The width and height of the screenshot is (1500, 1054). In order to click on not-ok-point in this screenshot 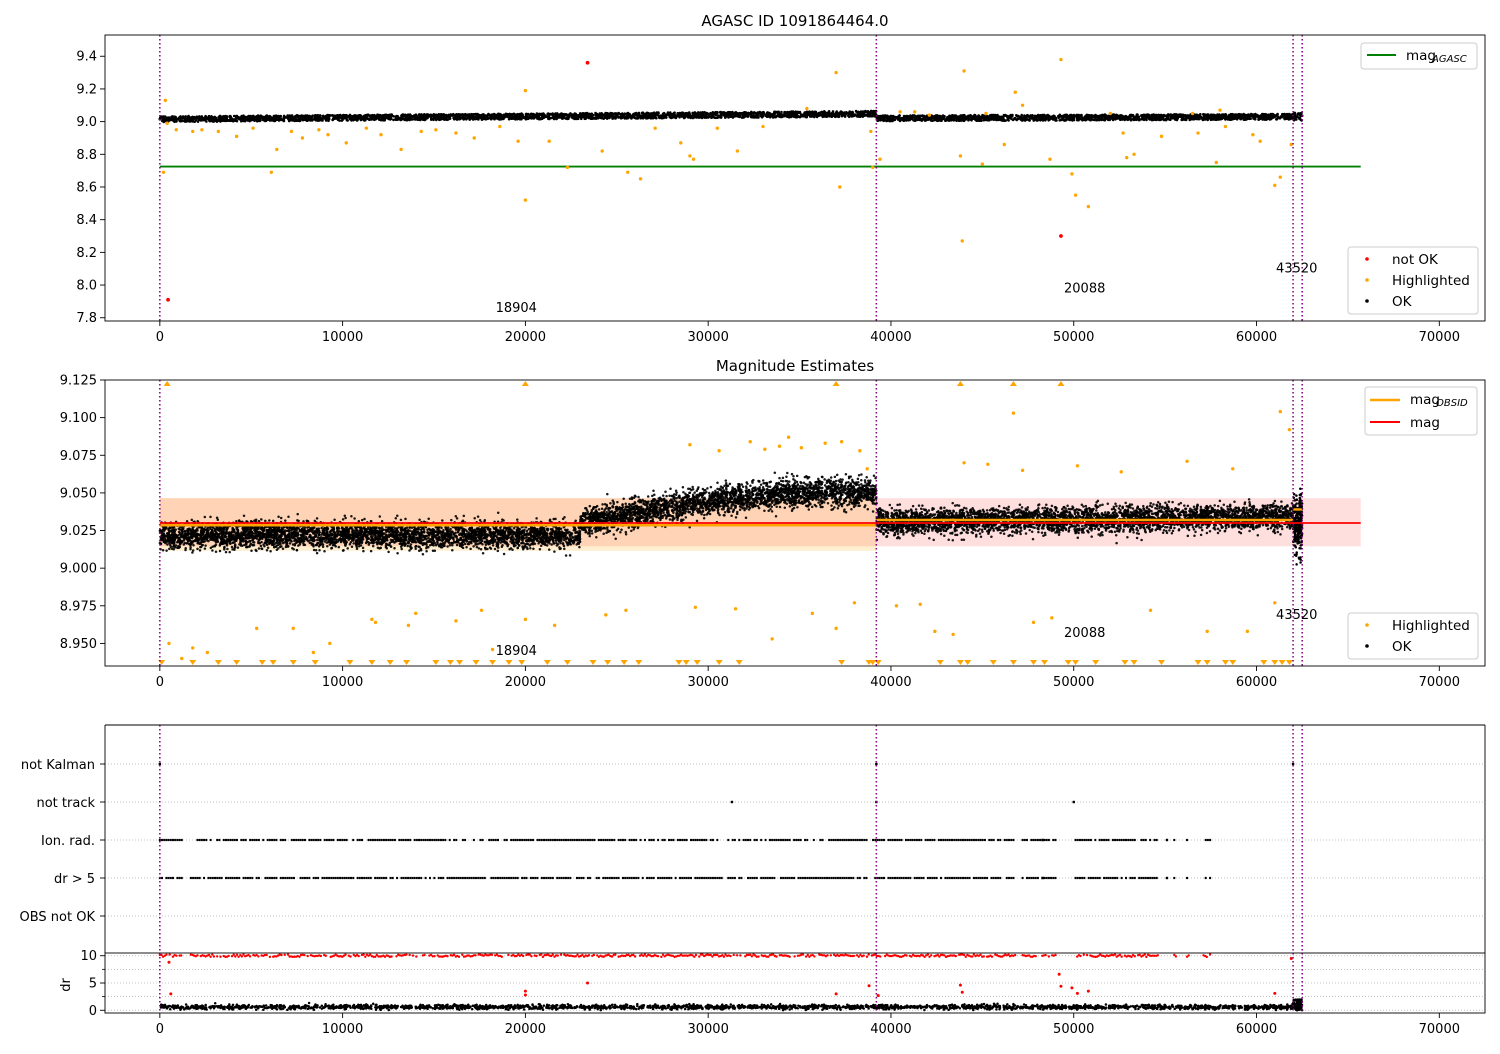, I will do `click(1061, 236)`.